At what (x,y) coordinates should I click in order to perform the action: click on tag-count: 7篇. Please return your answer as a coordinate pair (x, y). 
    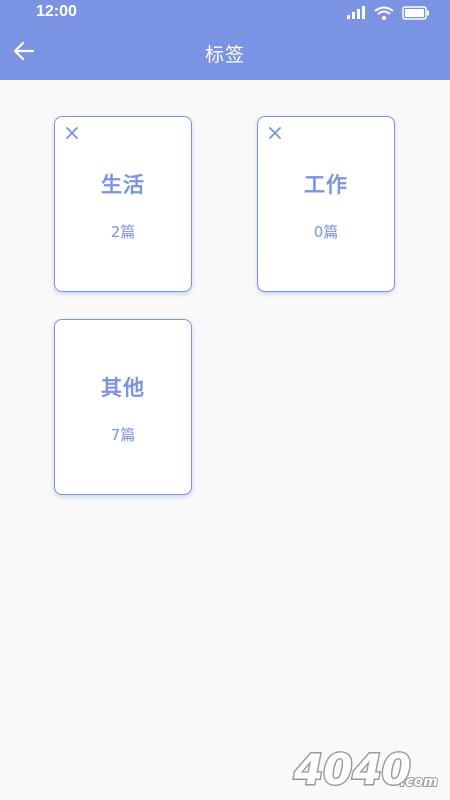
    Looking at the image, I should click on (123, 435).